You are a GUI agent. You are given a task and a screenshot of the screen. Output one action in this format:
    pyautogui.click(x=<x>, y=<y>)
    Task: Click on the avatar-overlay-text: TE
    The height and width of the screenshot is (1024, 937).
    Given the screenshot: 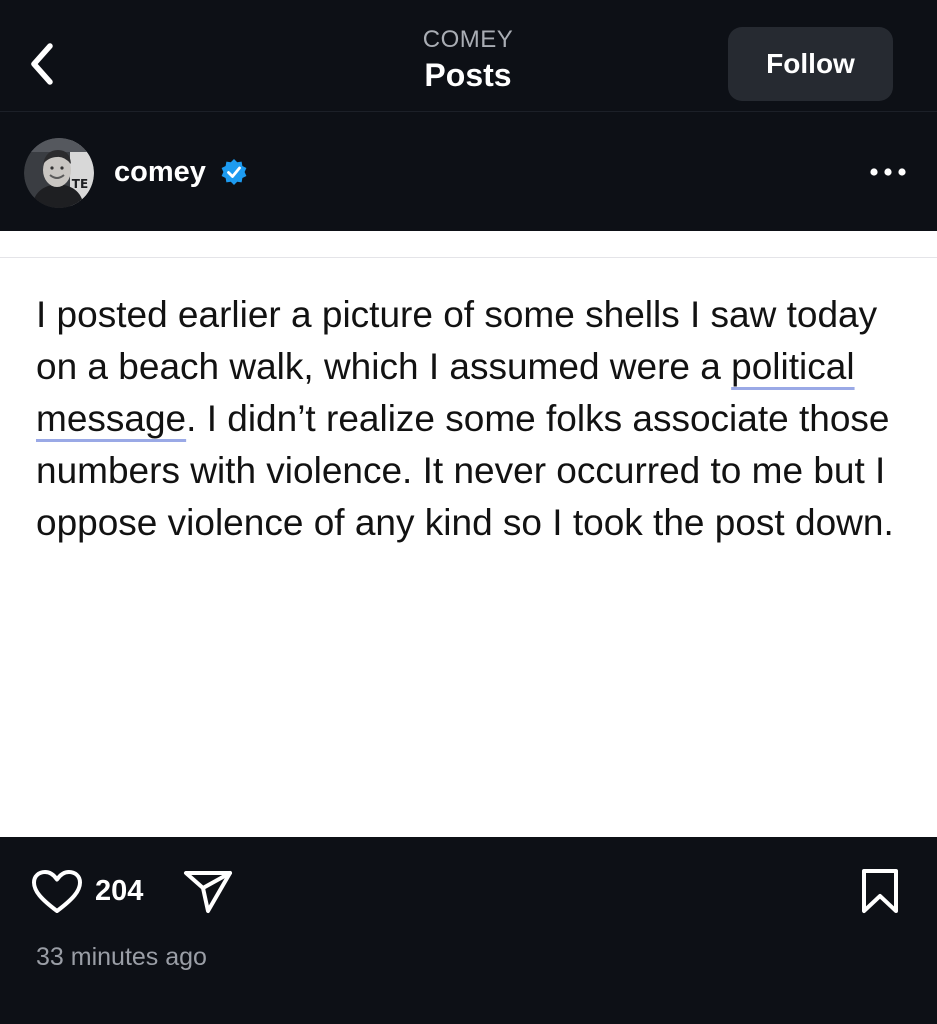 What is the action you would take?
    pyautogui.click(x=80, y=184)
    